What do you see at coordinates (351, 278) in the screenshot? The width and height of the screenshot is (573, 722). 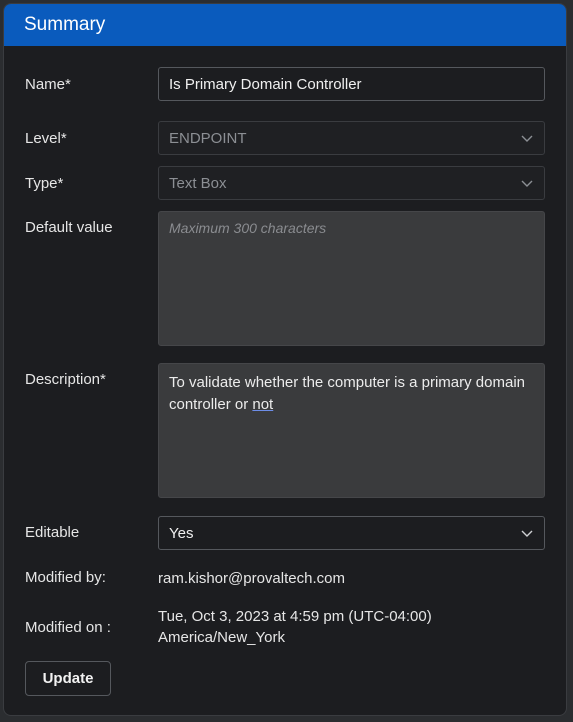 I see `default-value-textarea: Maximum 300 characters` at bounding box center [351, 278].